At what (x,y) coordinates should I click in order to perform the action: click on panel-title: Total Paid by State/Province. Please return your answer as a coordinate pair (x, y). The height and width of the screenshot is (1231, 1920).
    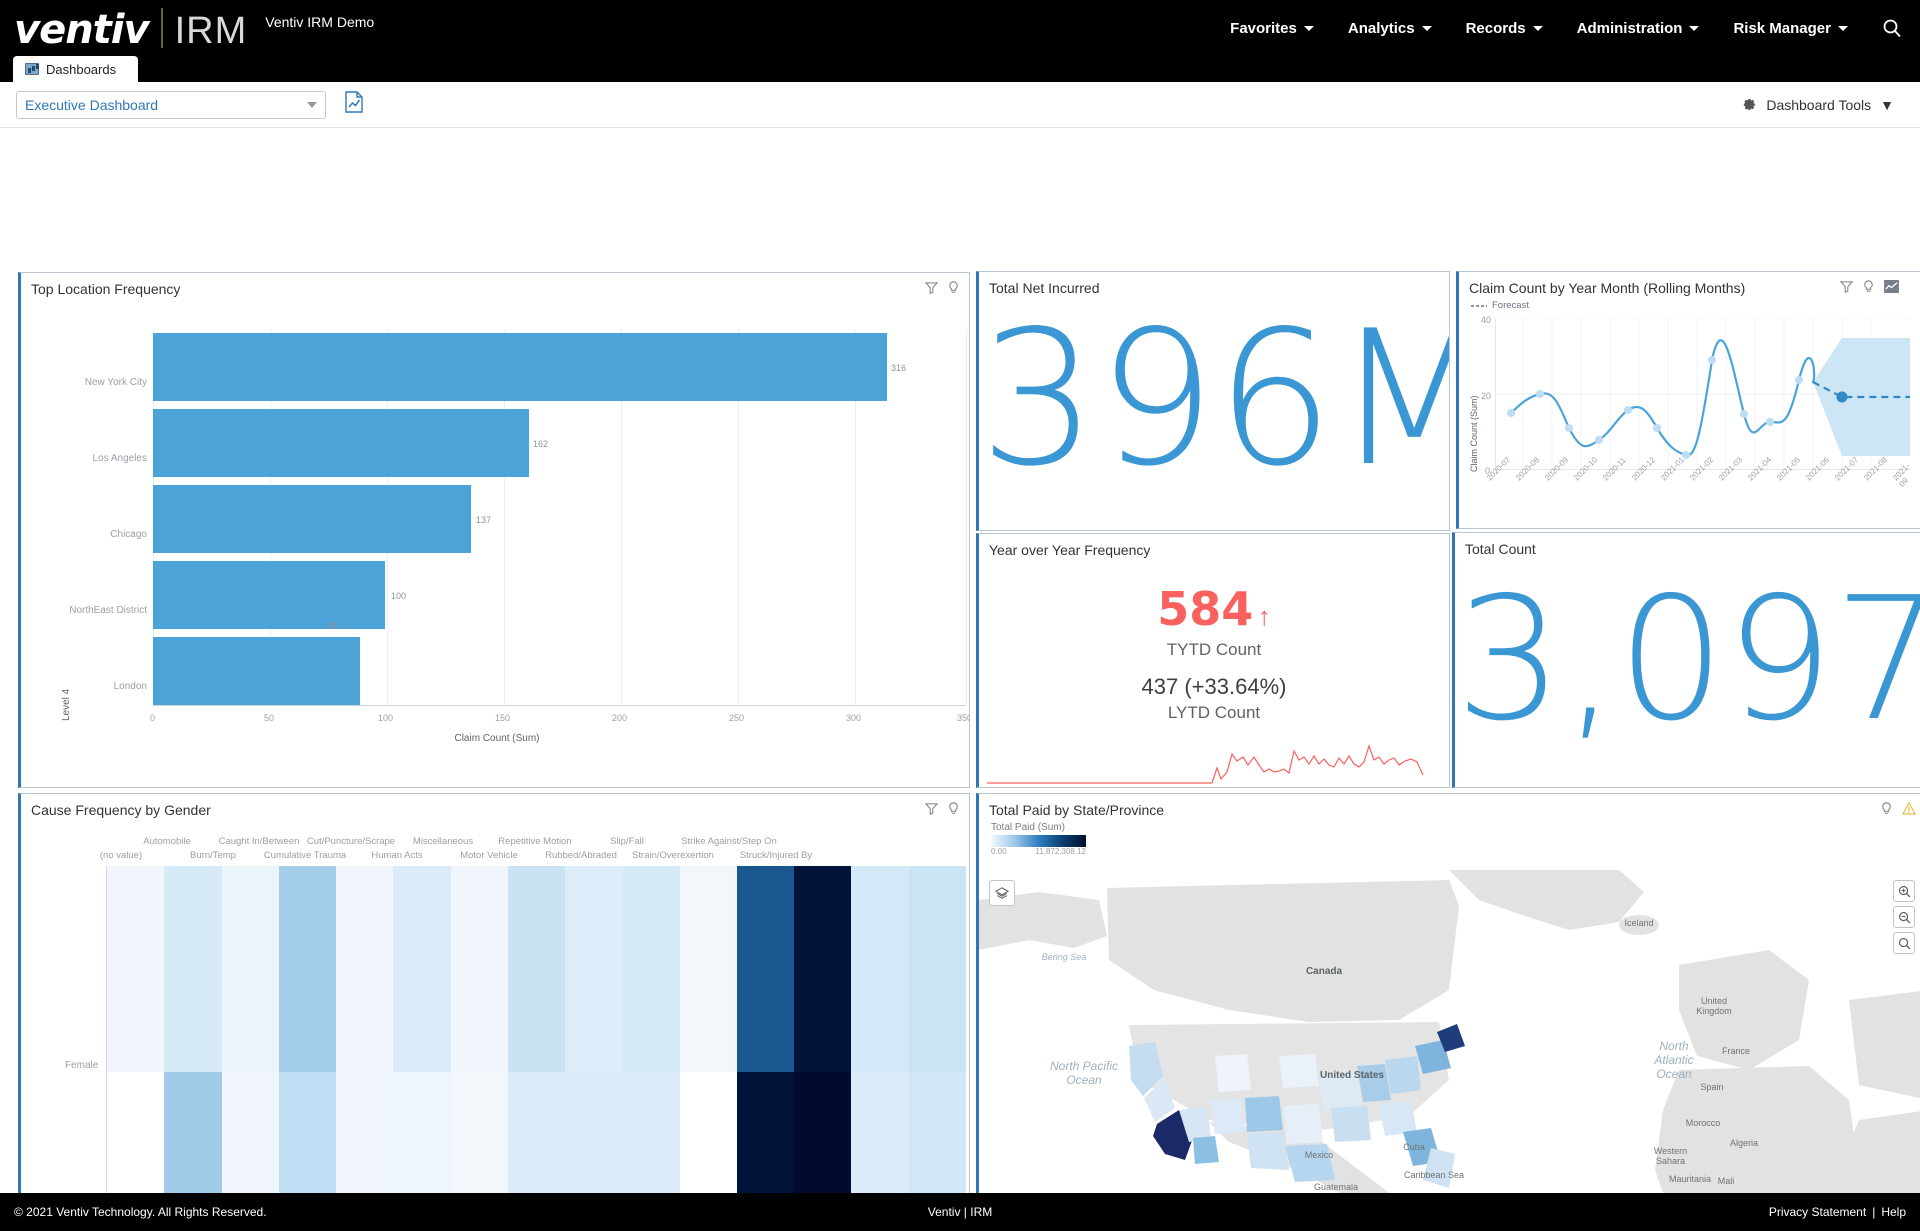
    Looking at the image, I should click on (1077, 810).